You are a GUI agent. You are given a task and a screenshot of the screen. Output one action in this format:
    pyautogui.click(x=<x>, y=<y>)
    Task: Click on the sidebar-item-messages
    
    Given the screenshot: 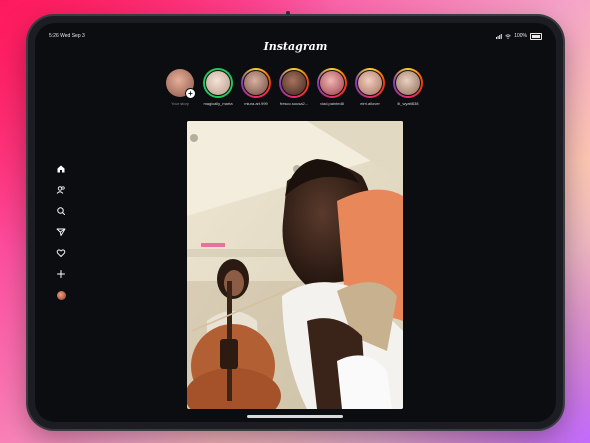 What is the action you would take?
    pyautogui.click(x=61, y=232)
    